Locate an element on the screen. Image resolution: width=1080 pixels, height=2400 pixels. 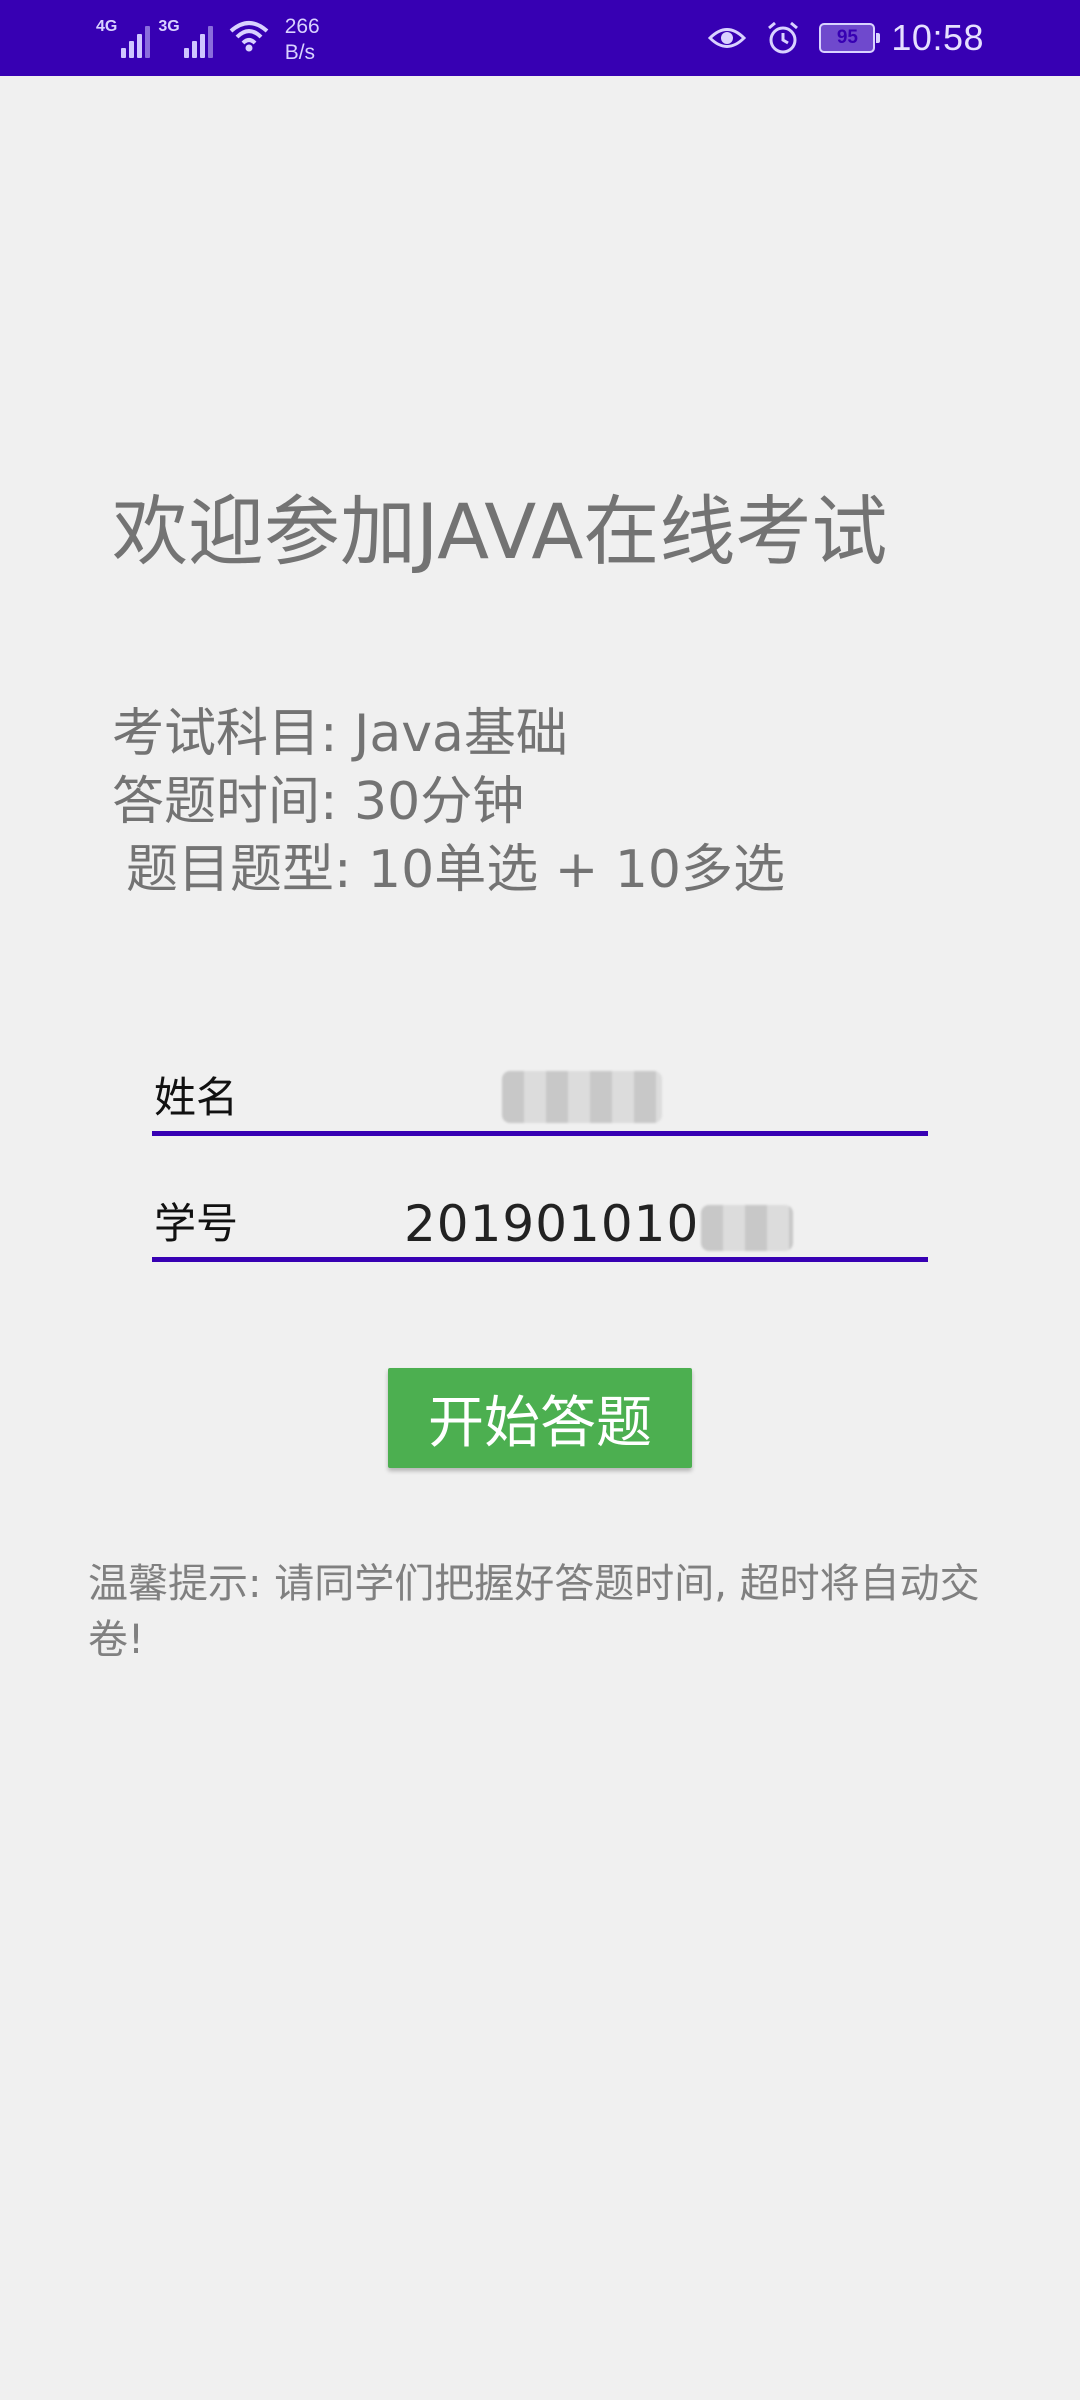
signal-4g: 4G is located at coordinates (123, 36).